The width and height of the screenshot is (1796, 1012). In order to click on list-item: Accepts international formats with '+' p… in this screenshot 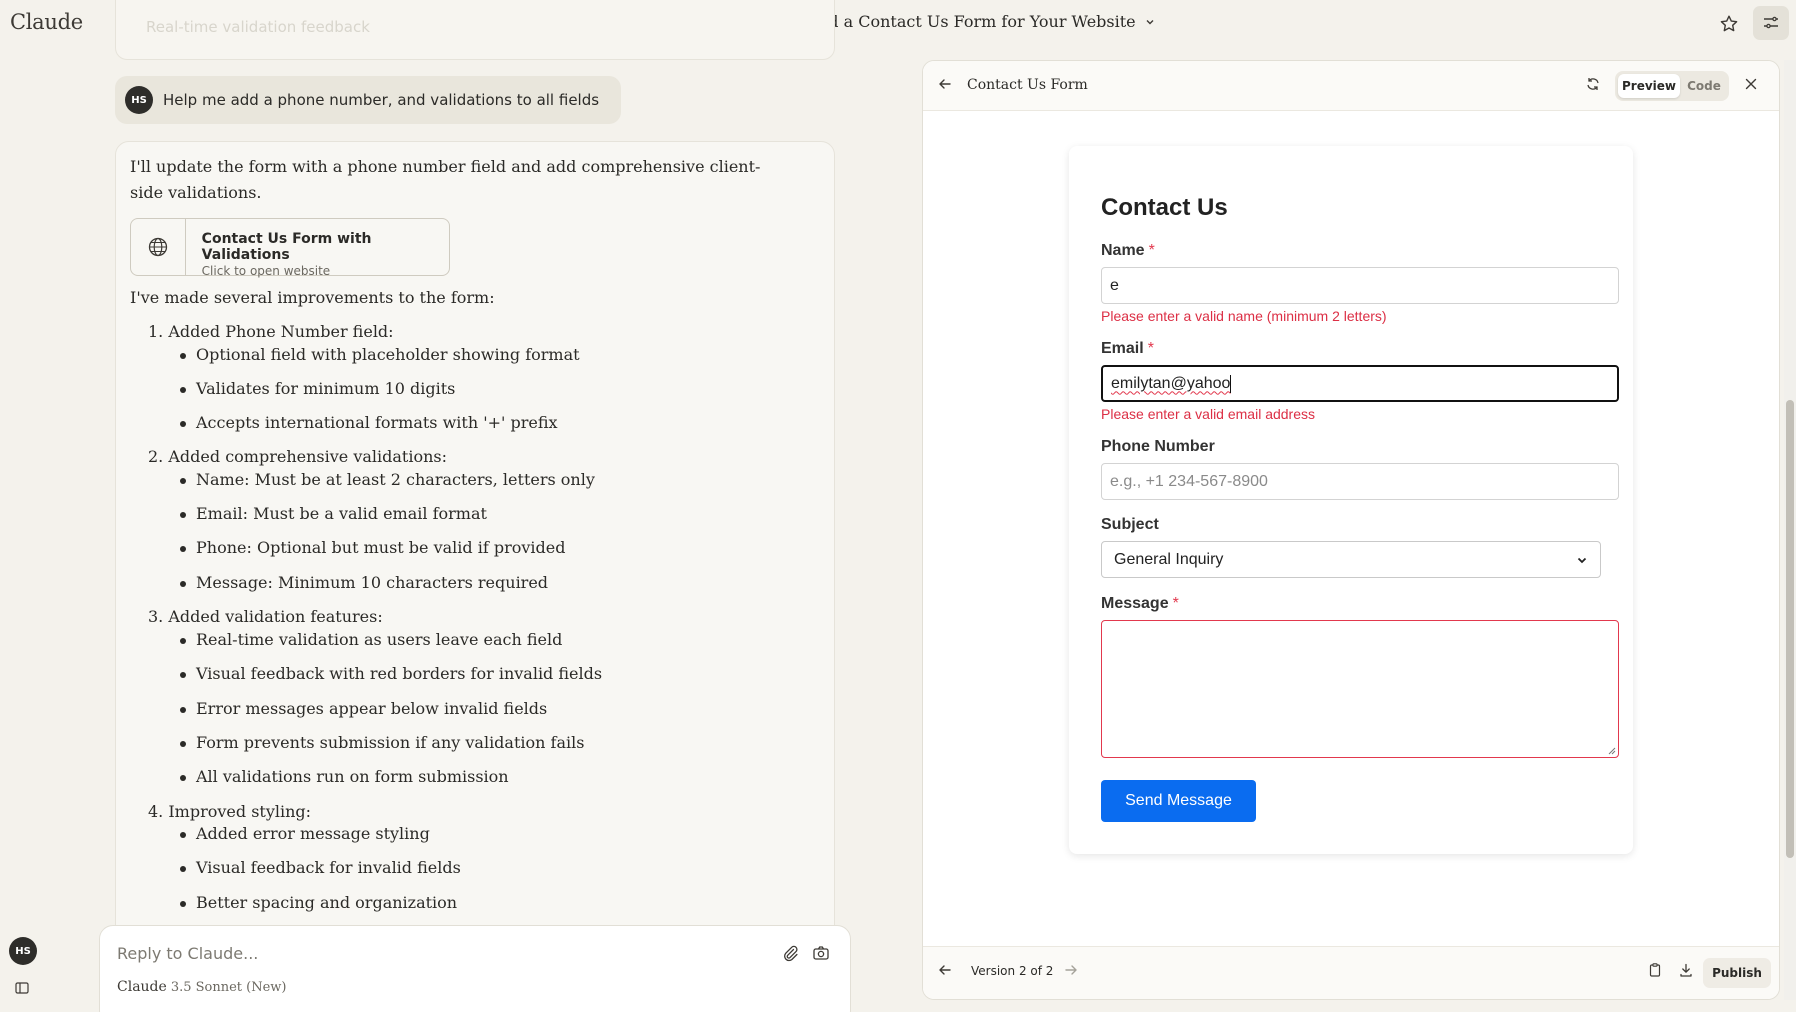, I will do `click(369, 422)`.